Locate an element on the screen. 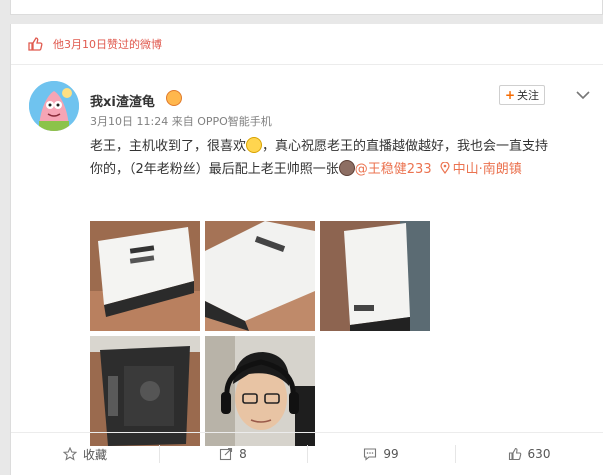 Image resolution: width=603 pixels, height=475 pixels. previous-card is located at coordinates (306, 7).